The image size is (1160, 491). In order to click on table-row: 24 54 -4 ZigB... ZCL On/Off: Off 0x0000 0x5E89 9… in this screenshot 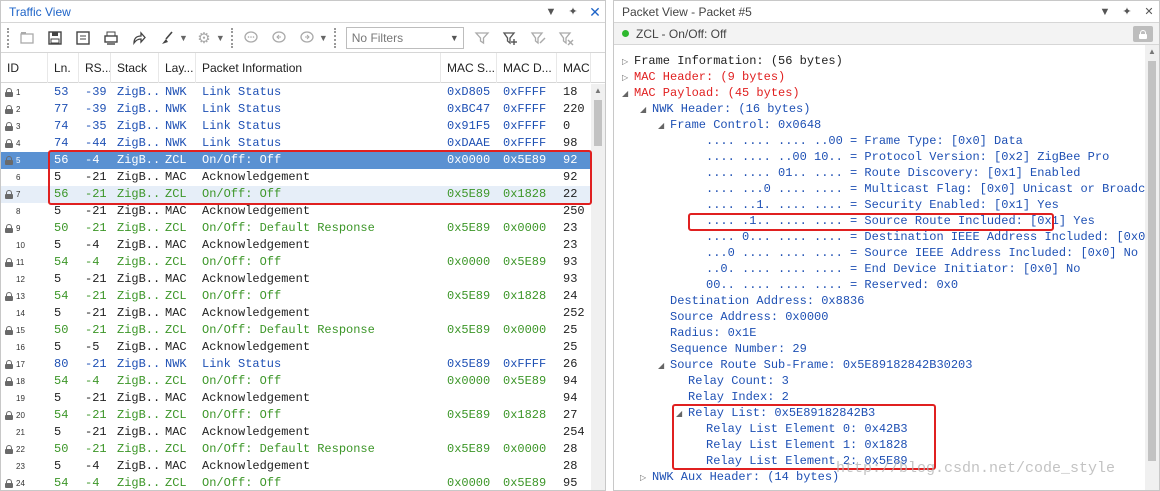, I will do `click(296, 482)`.